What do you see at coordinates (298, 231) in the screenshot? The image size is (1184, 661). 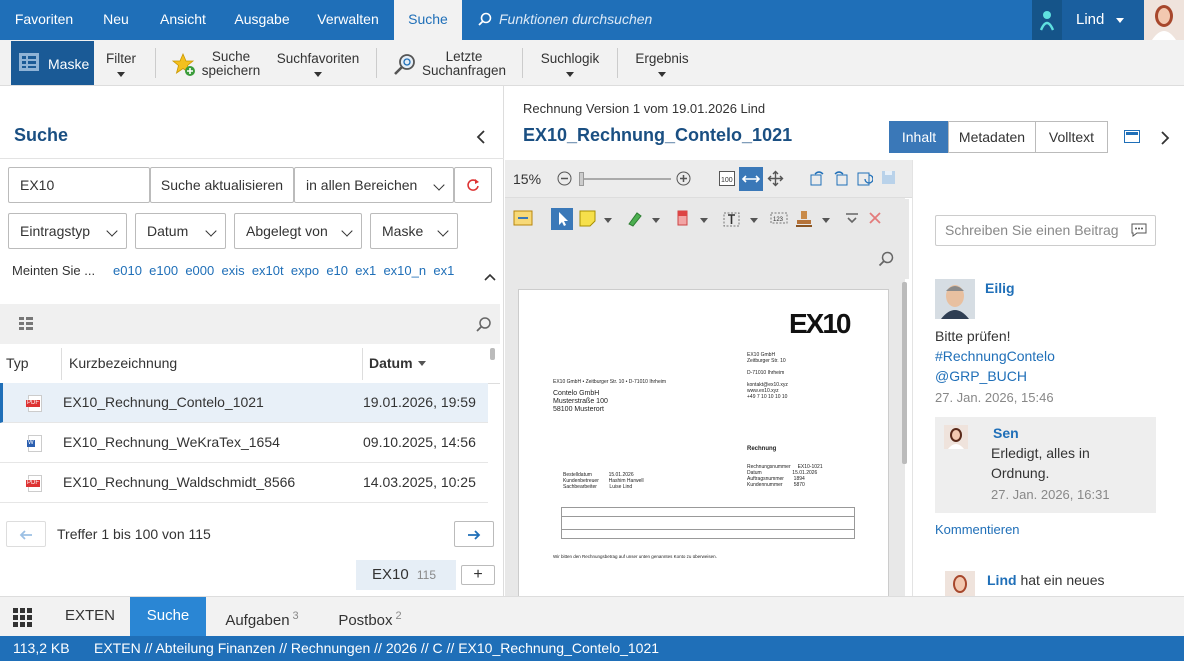 I see `filter-abgelegt-von: Abgelegt von` at bounding box center [298, 231].